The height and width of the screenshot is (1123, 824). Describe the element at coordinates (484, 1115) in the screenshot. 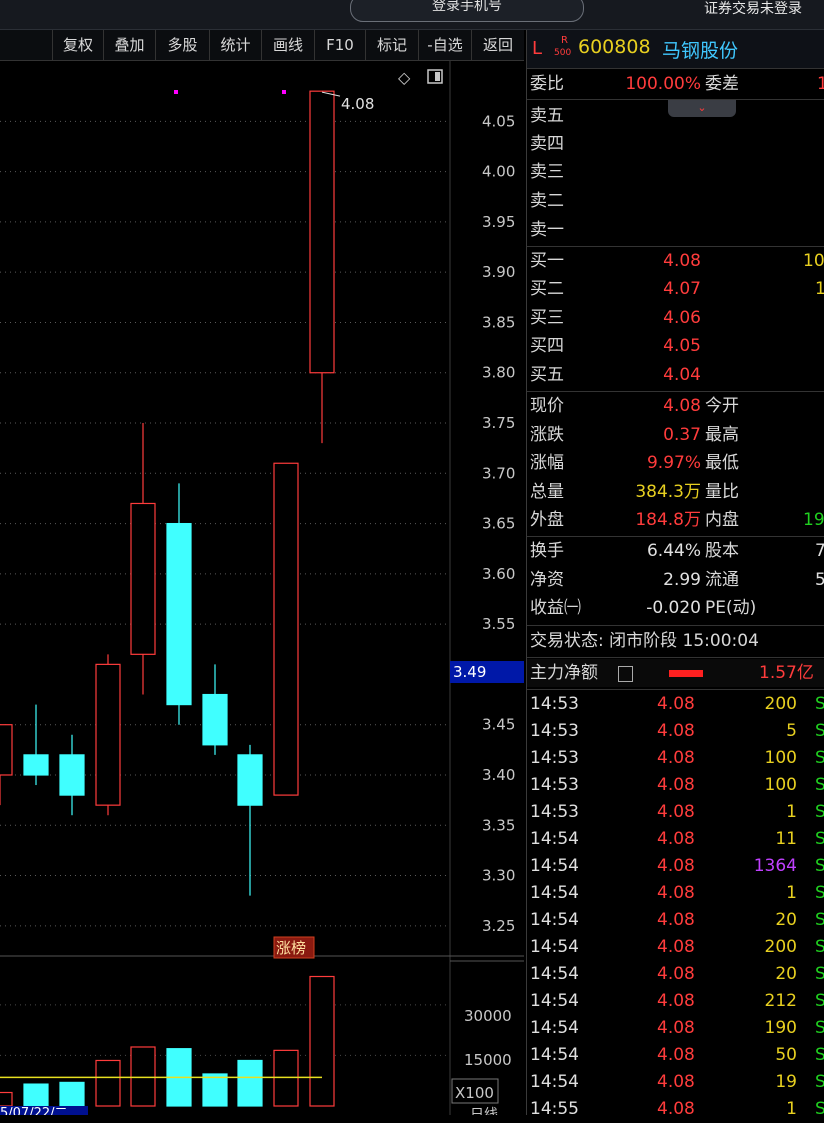

I see `period-label: 日线` at that location.